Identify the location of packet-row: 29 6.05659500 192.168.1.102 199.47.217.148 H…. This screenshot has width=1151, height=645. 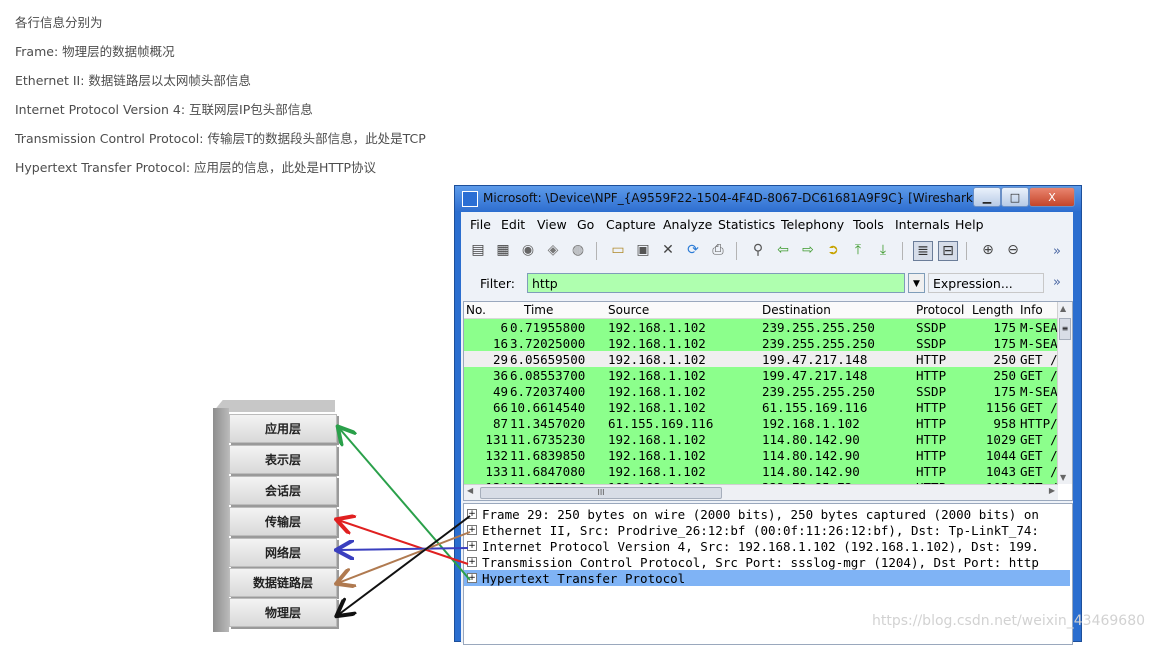
(761, 359).